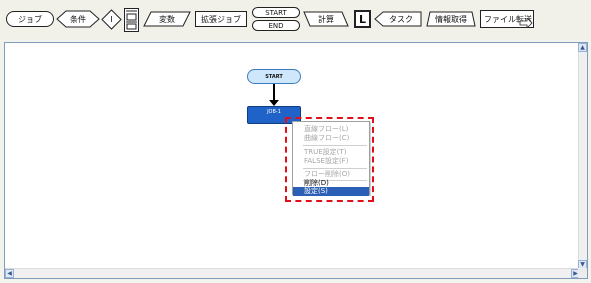  What do you see at coordinates (331, 191) in the screenshot?
I see `menu-item-settings: 設定(S)` at bounding box center [331, 191].